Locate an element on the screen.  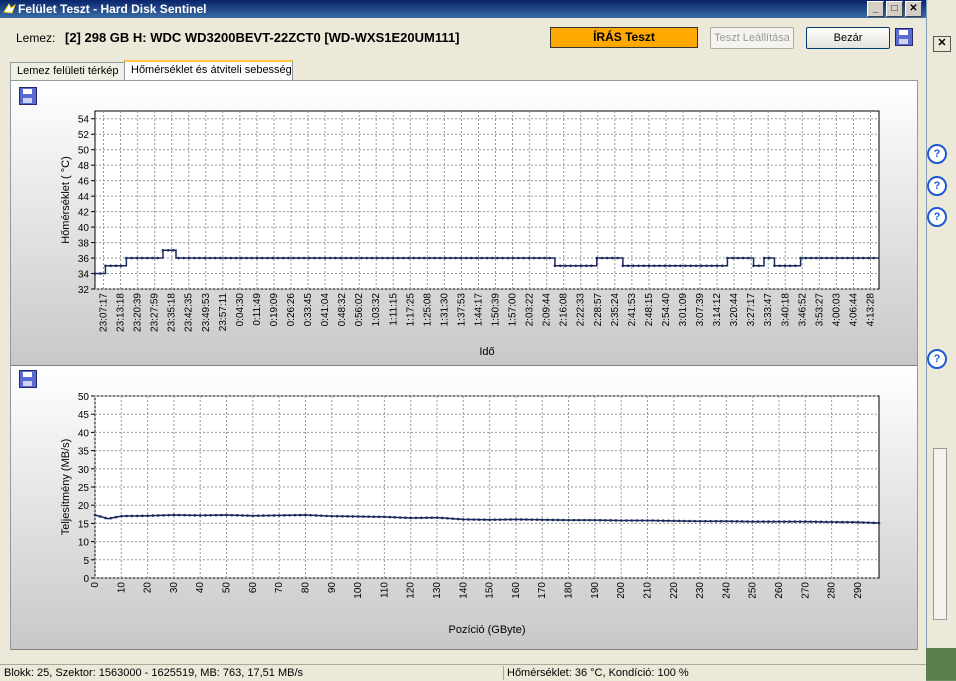
title-bar: Felület Teszt - Hard Disk Sentinel _ □ ✕ is located at coordinates (463, 9).